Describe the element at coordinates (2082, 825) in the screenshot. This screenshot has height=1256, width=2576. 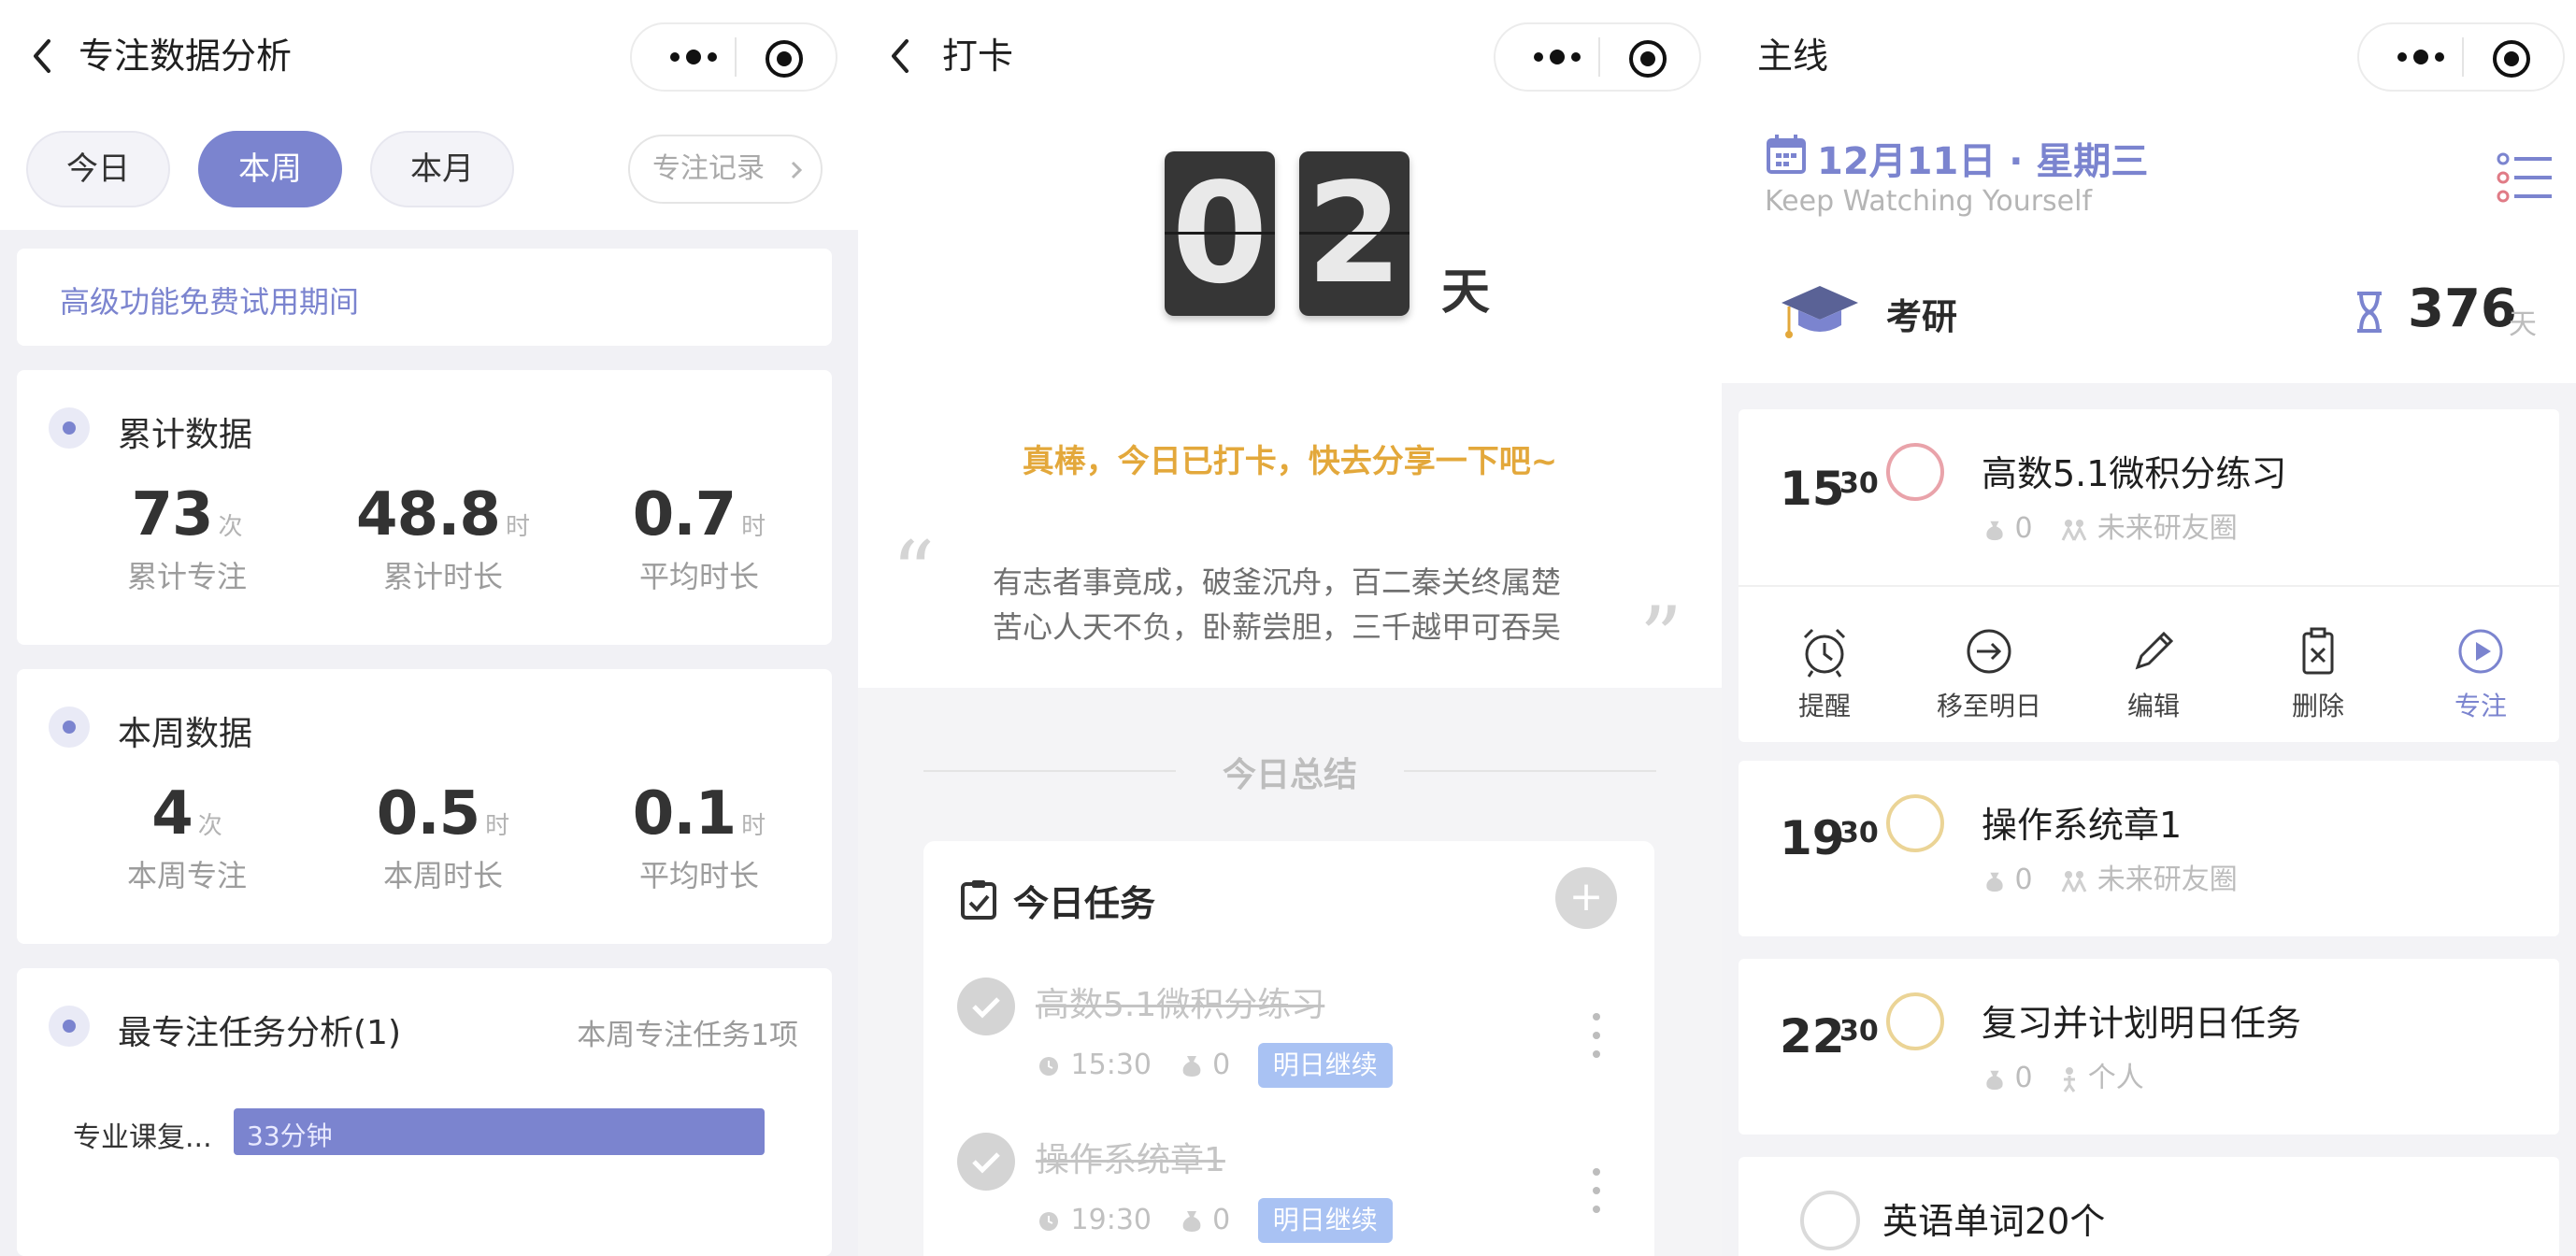
I see `plan-title: 操作系统章1` at that location.